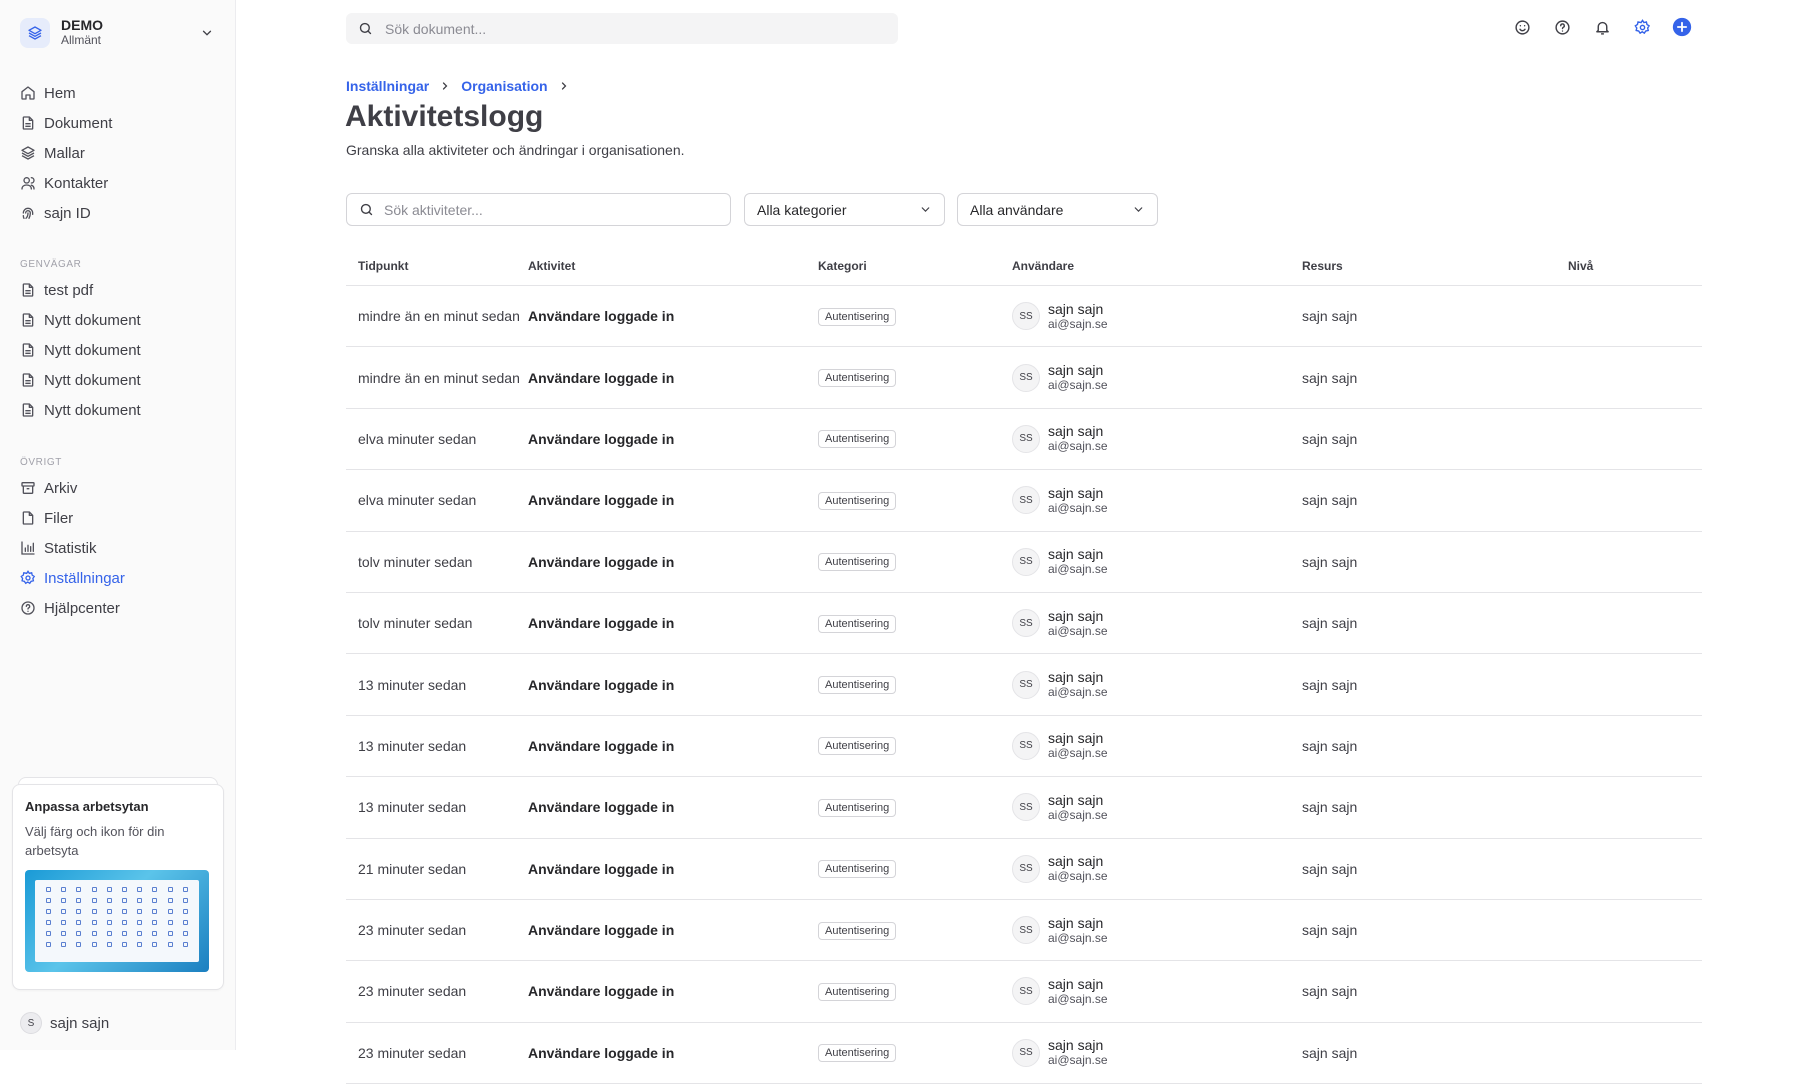 Image resolution: width=1800 pixels, height=1084 pixels. I want to click on avatar: SS, so click(1026, 991).